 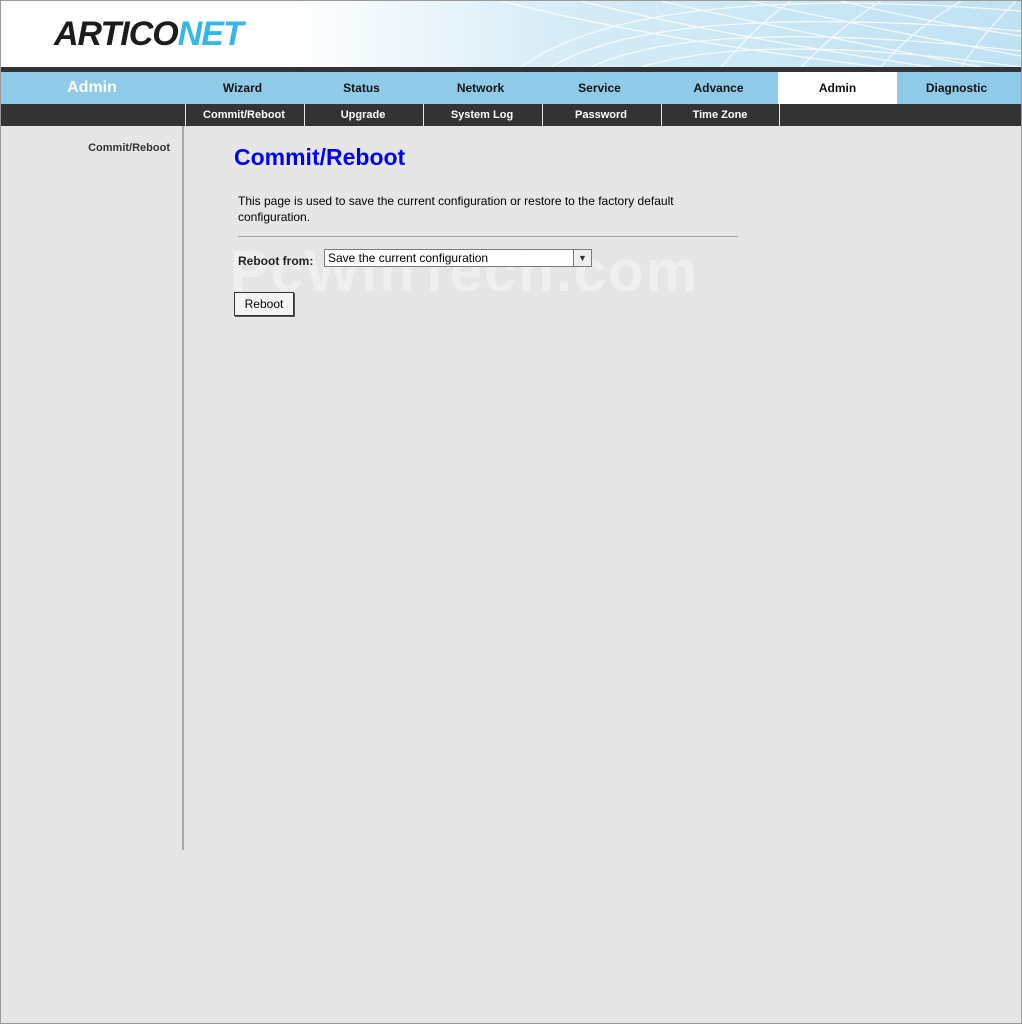 I want to click on subnav-commit-reboot: Commit/Reboot, so click(x=243, y=115).